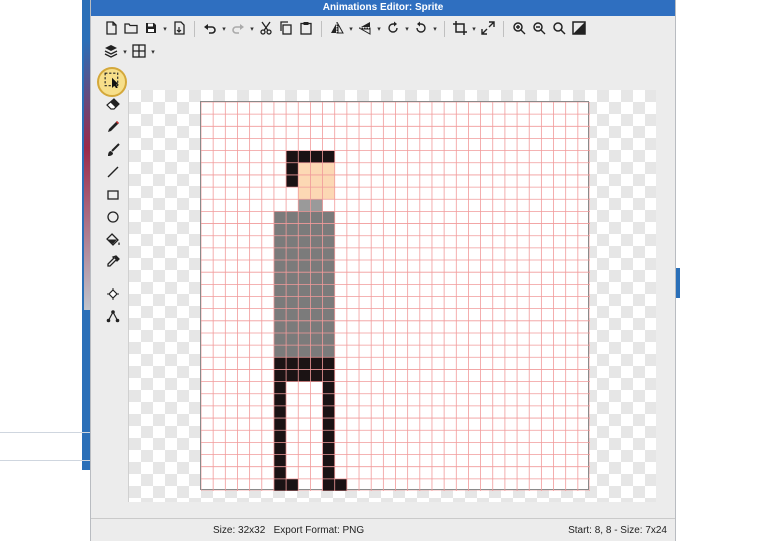  I want to click on zoom-in-icon, so click(519, 29).